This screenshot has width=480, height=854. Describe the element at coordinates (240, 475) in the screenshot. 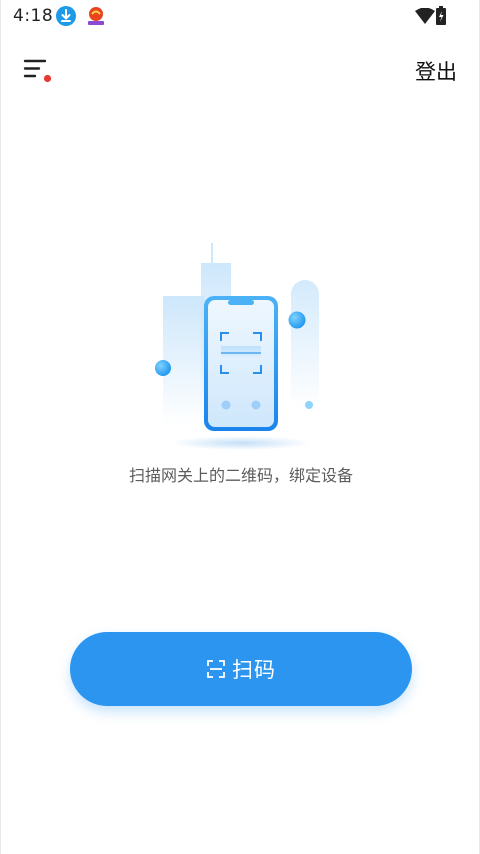

I see `scan-instruction-text: 扫描网关上的二维码，绑定设备` at that location.